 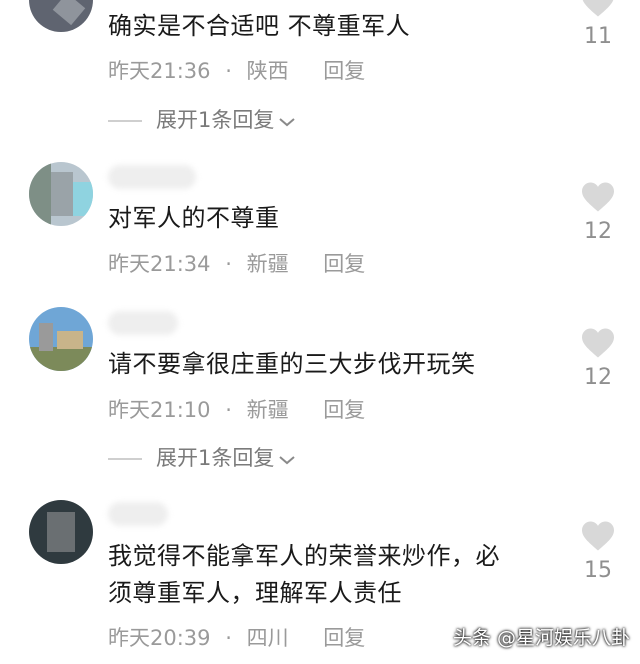 What do you see at coordinates (292, 364) in the screenshot?
I see `comment-text: 请不要拿很庄重的三大步伐开玩笑` at bounding box center [292, 364].